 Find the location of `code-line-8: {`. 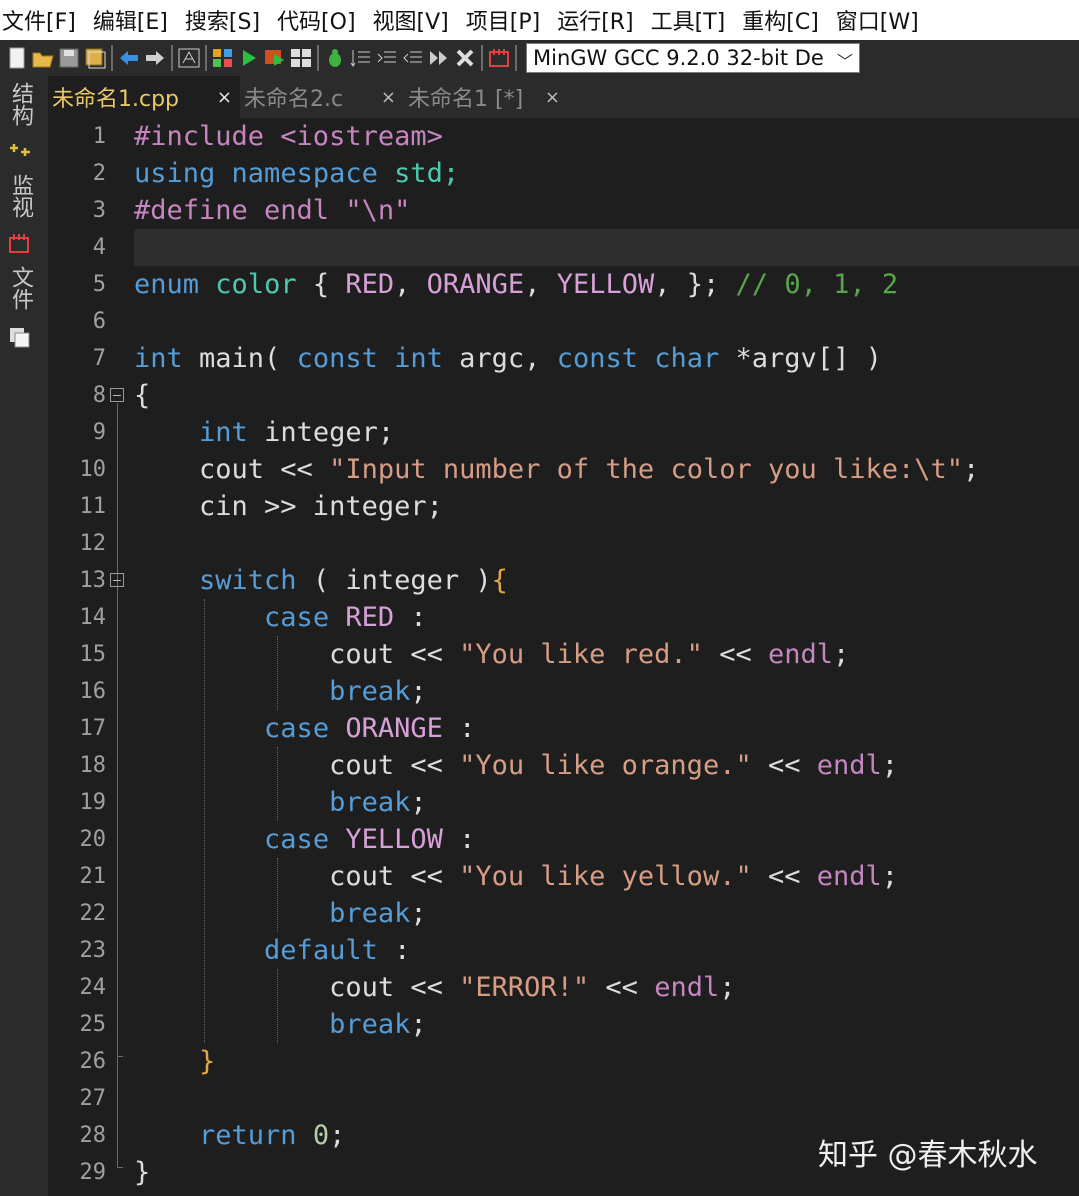

code-line-8: { is located at coordinates (606, 395).